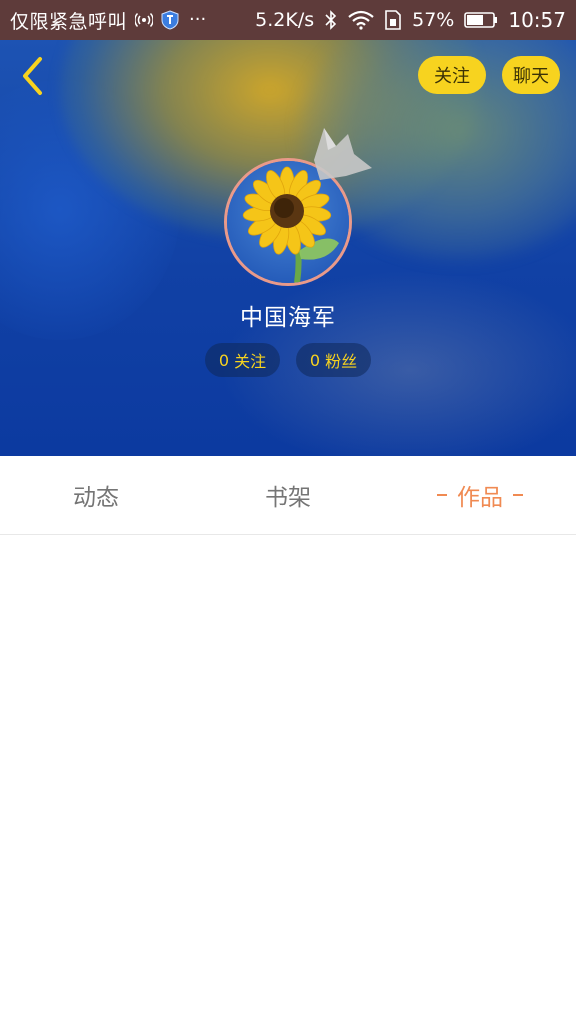 Image resolution: width=576 pixels, height=1024 pixels. Describe the element at coordinates (170, 20) in the screenshot. I see `shield-icon` at that location.